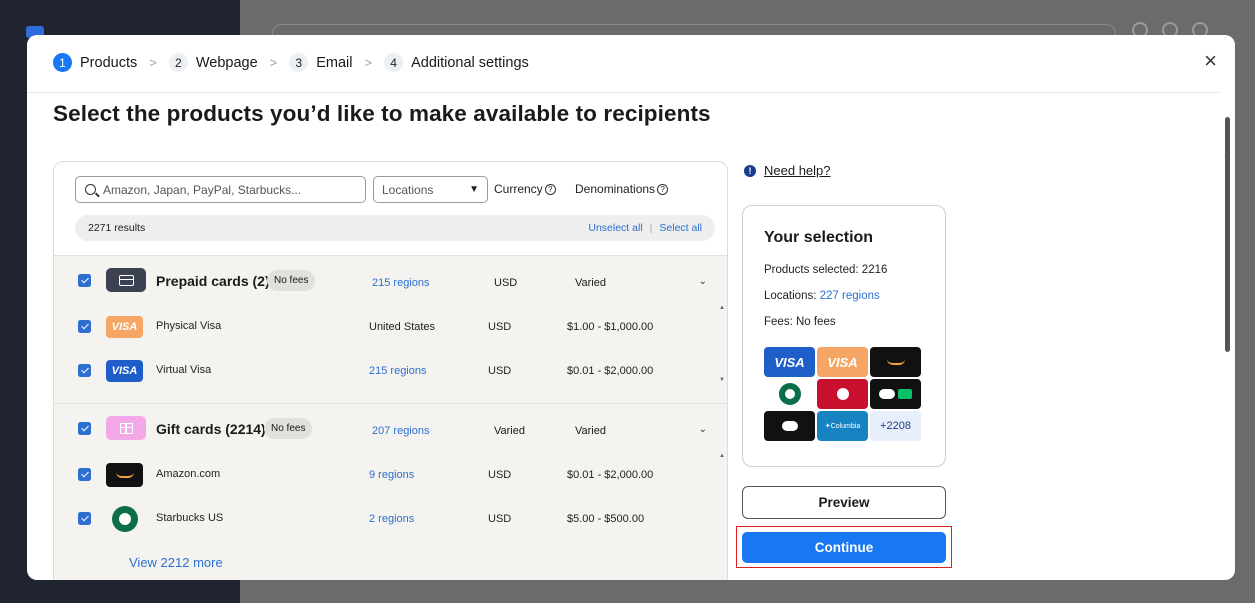  What do you see at coordinates (722, 516) in the screenshot?
I see `group-scrollbar: ▲` at bounding box center [722, 516].